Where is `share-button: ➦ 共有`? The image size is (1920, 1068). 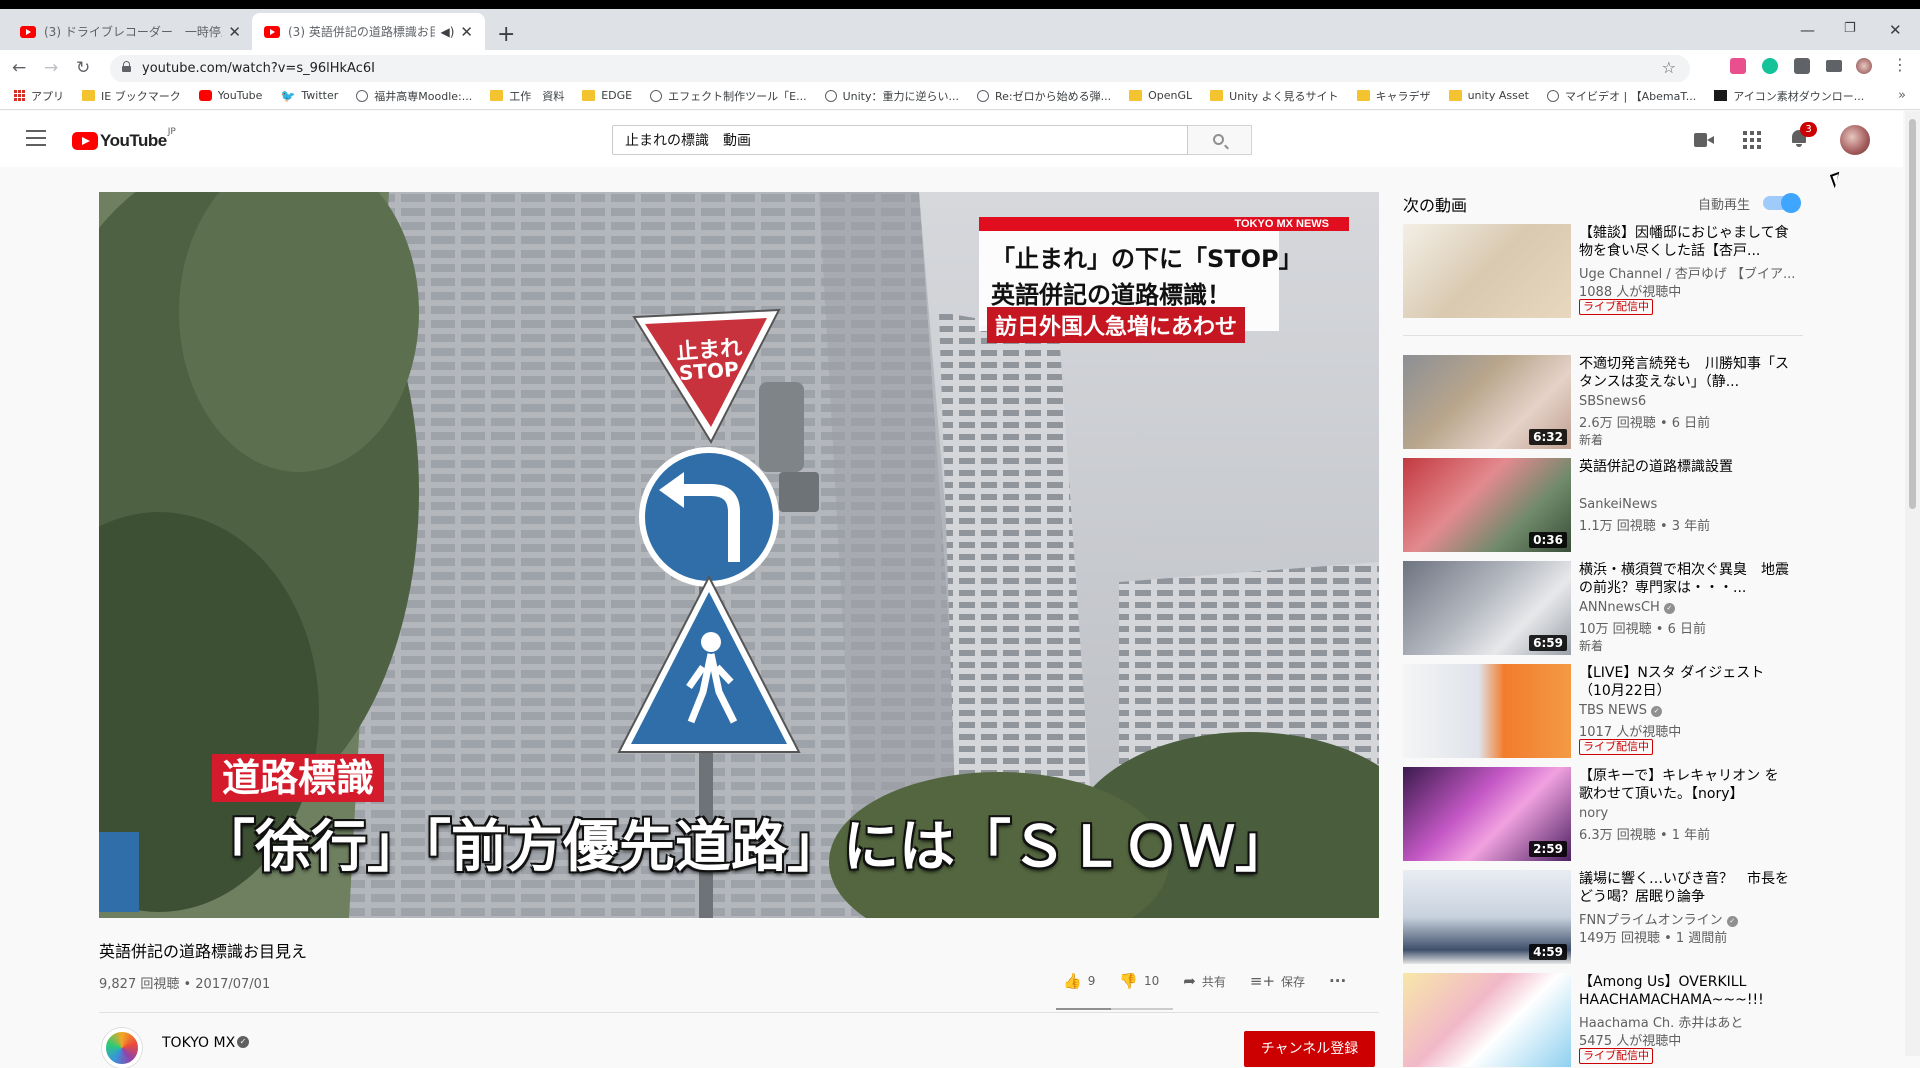
share-button: ➦ 共有 is located at coordinates (1204, 981).